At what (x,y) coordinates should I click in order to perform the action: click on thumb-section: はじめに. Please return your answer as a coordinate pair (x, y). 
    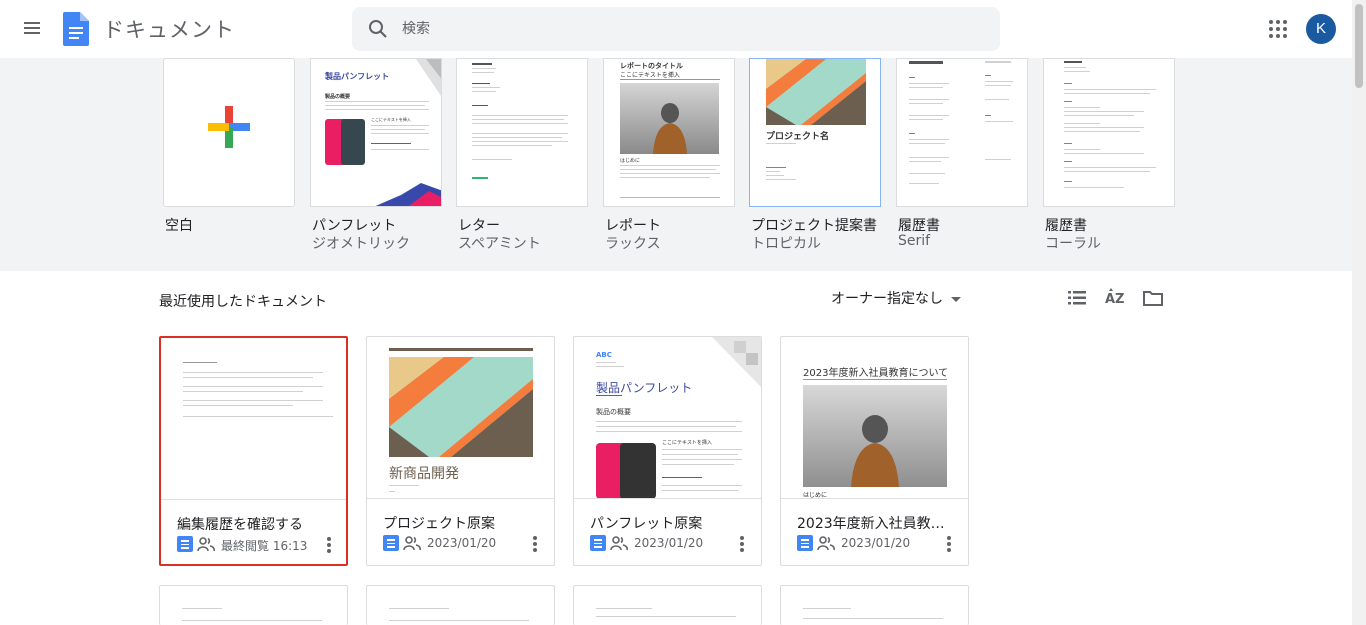
    Looking at the image, I should click on (630, 161).